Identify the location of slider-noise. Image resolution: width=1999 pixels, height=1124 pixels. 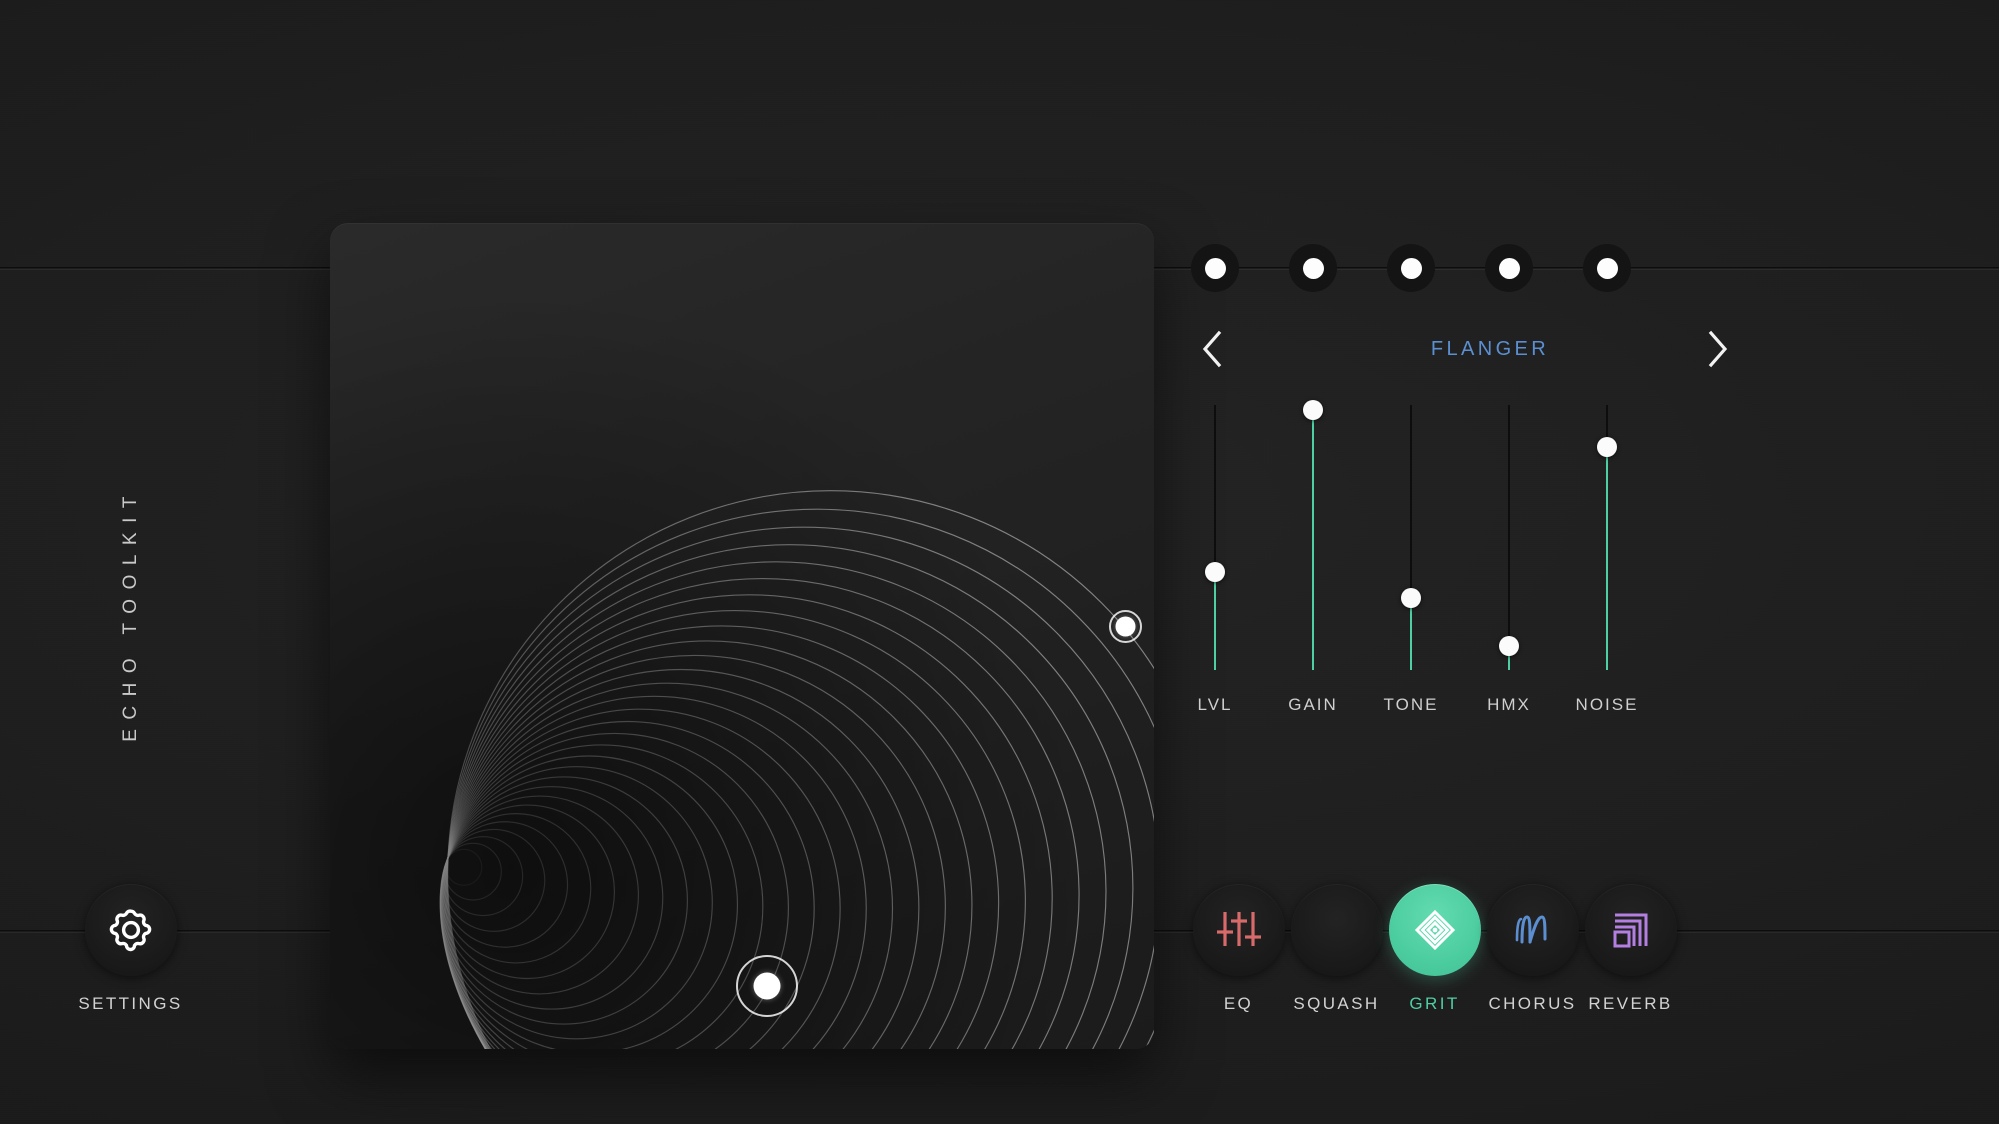
(1607, 537).